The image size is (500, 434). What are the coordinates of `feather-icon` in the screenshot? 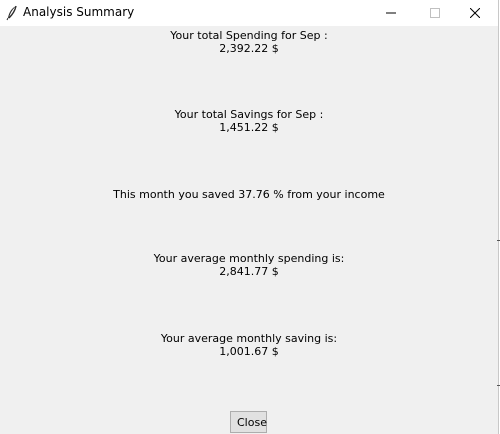 It's located at (12, 13).